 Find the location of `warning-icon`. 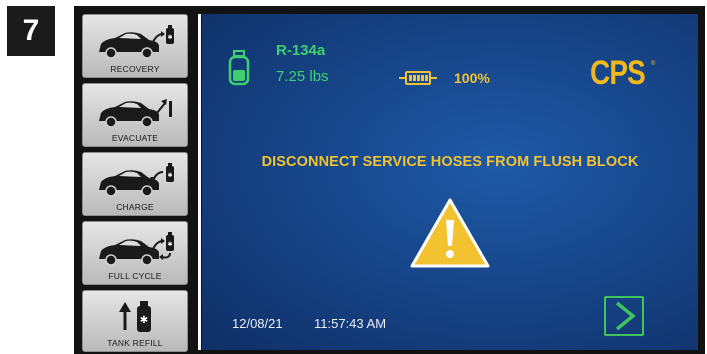

warning-icon is located at coordinates (450, 233).